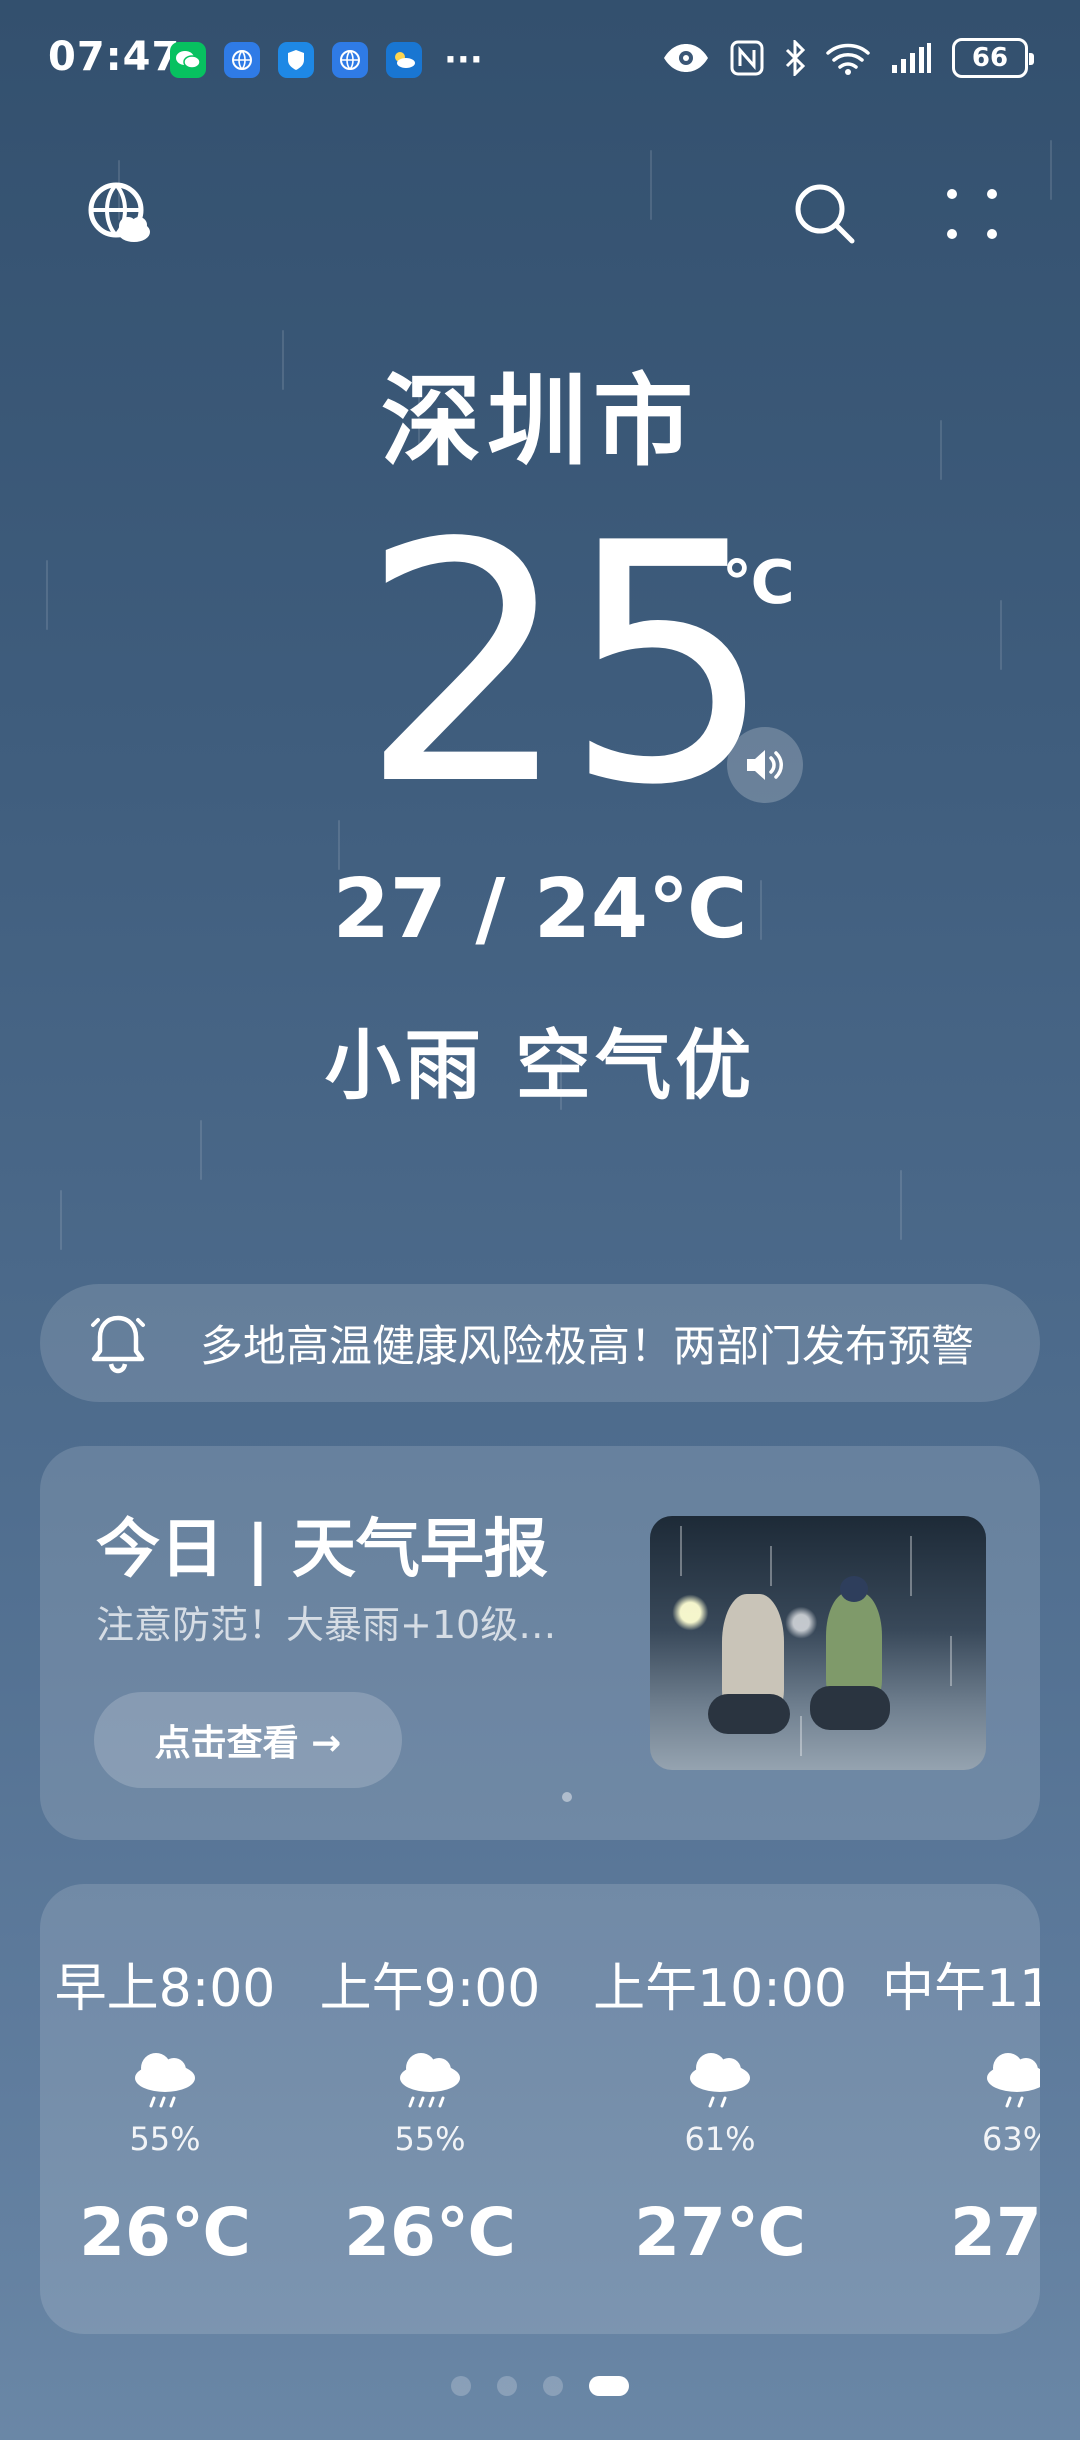  Describe the element at coordinates (322, 1550) in the screenshot. I see `brief-title: 今日 | 天气早报` at that location.